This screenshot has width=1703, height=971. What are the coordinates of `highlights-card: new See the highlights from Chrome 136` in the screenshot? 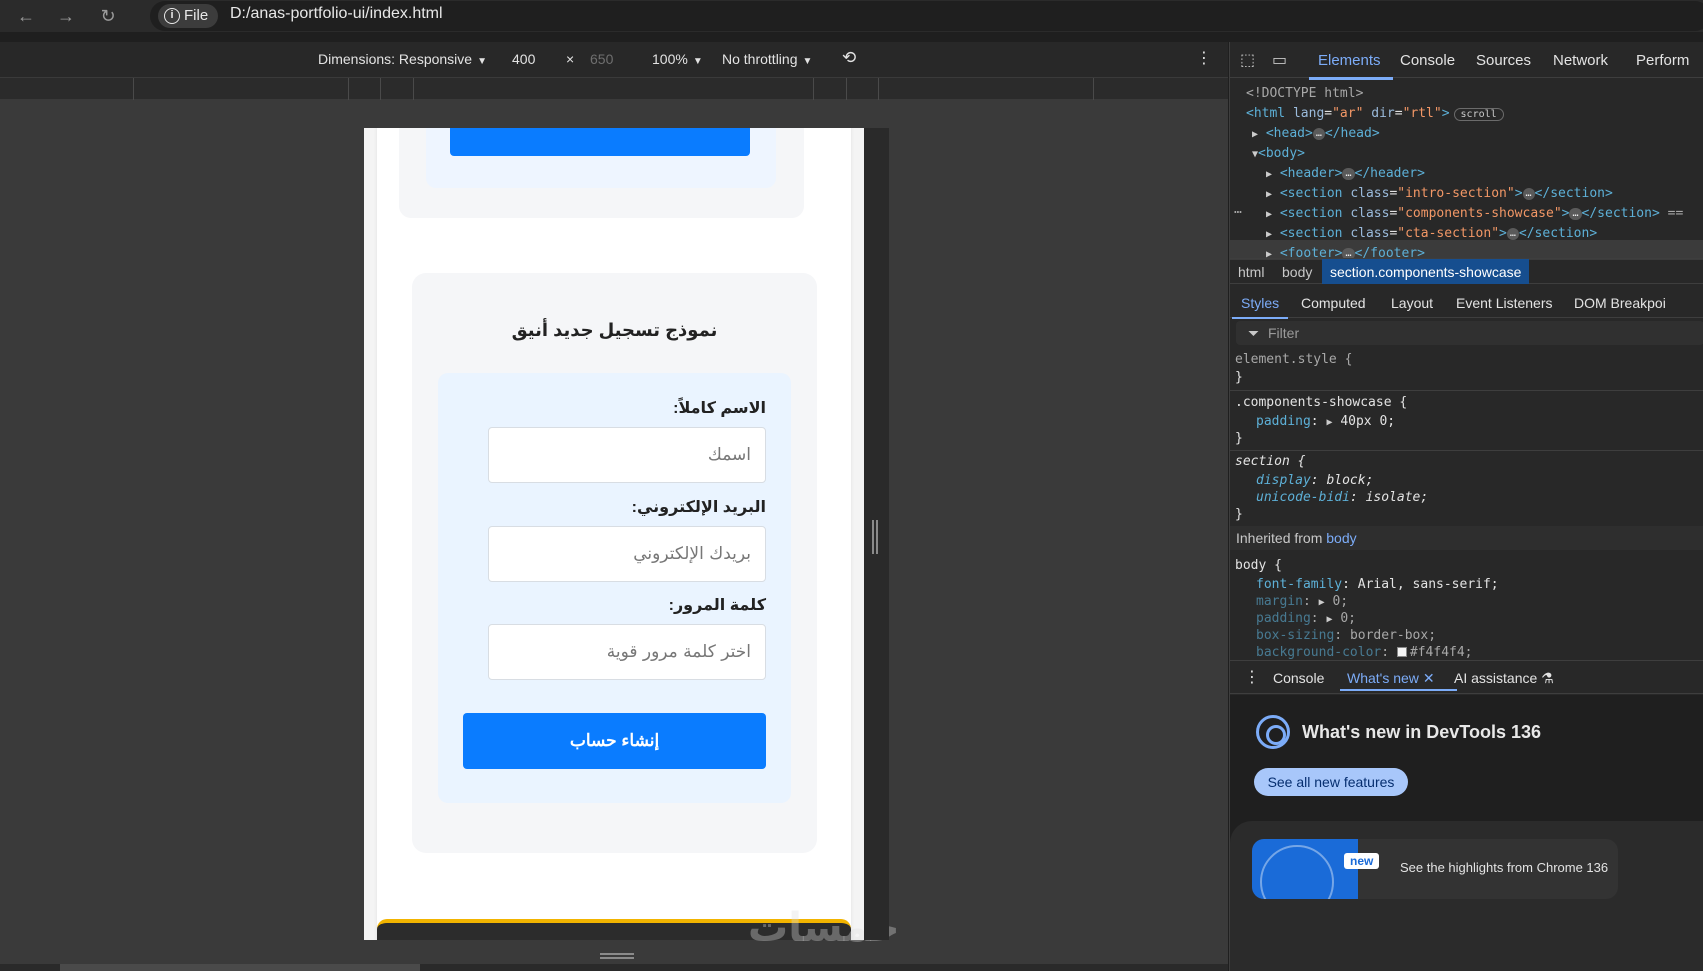 It's located at (1466, 896).